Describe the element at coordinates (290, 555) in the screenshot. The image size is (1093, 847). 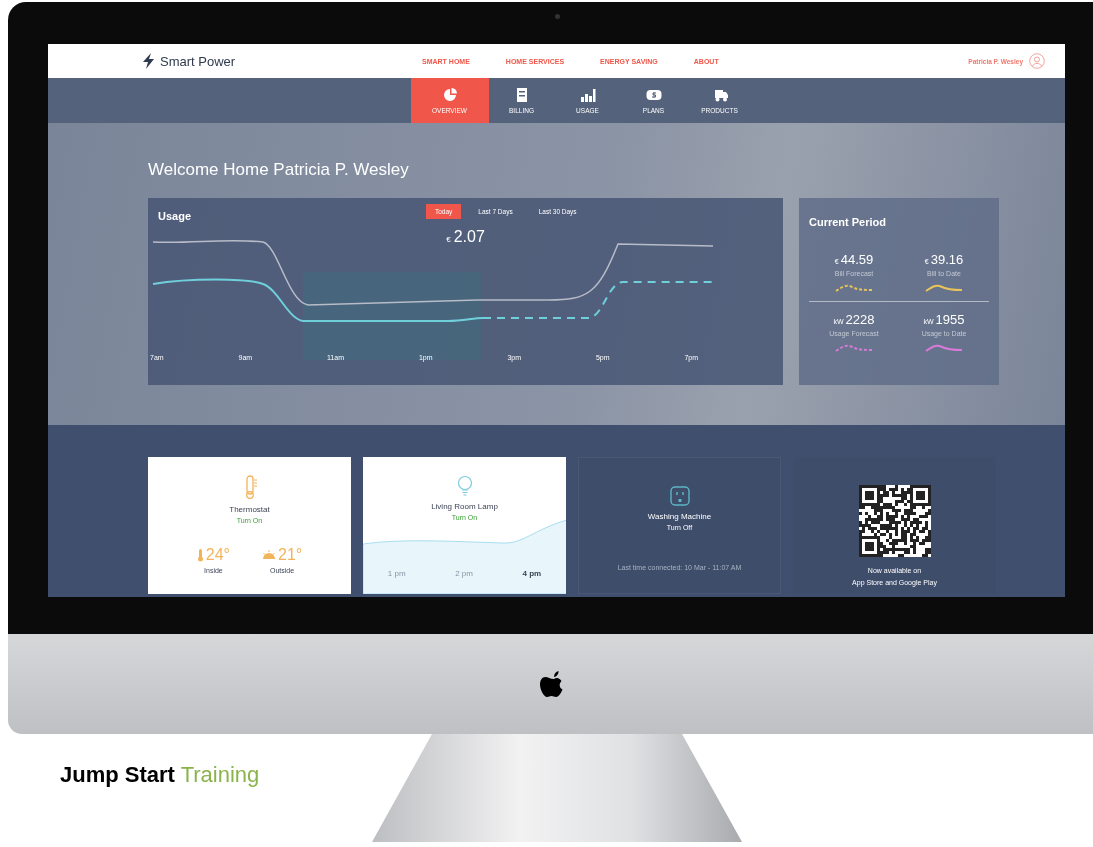
I see `temperature-value: 21°` at that location.